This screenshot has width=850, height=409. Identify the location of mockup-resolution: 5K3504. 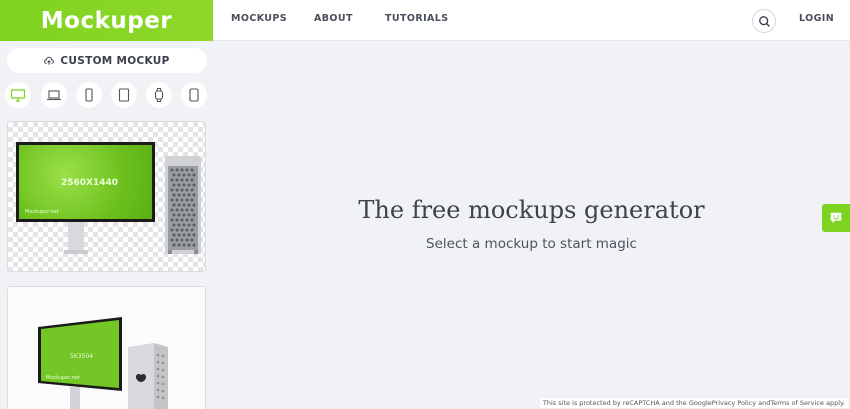
(82, 356).